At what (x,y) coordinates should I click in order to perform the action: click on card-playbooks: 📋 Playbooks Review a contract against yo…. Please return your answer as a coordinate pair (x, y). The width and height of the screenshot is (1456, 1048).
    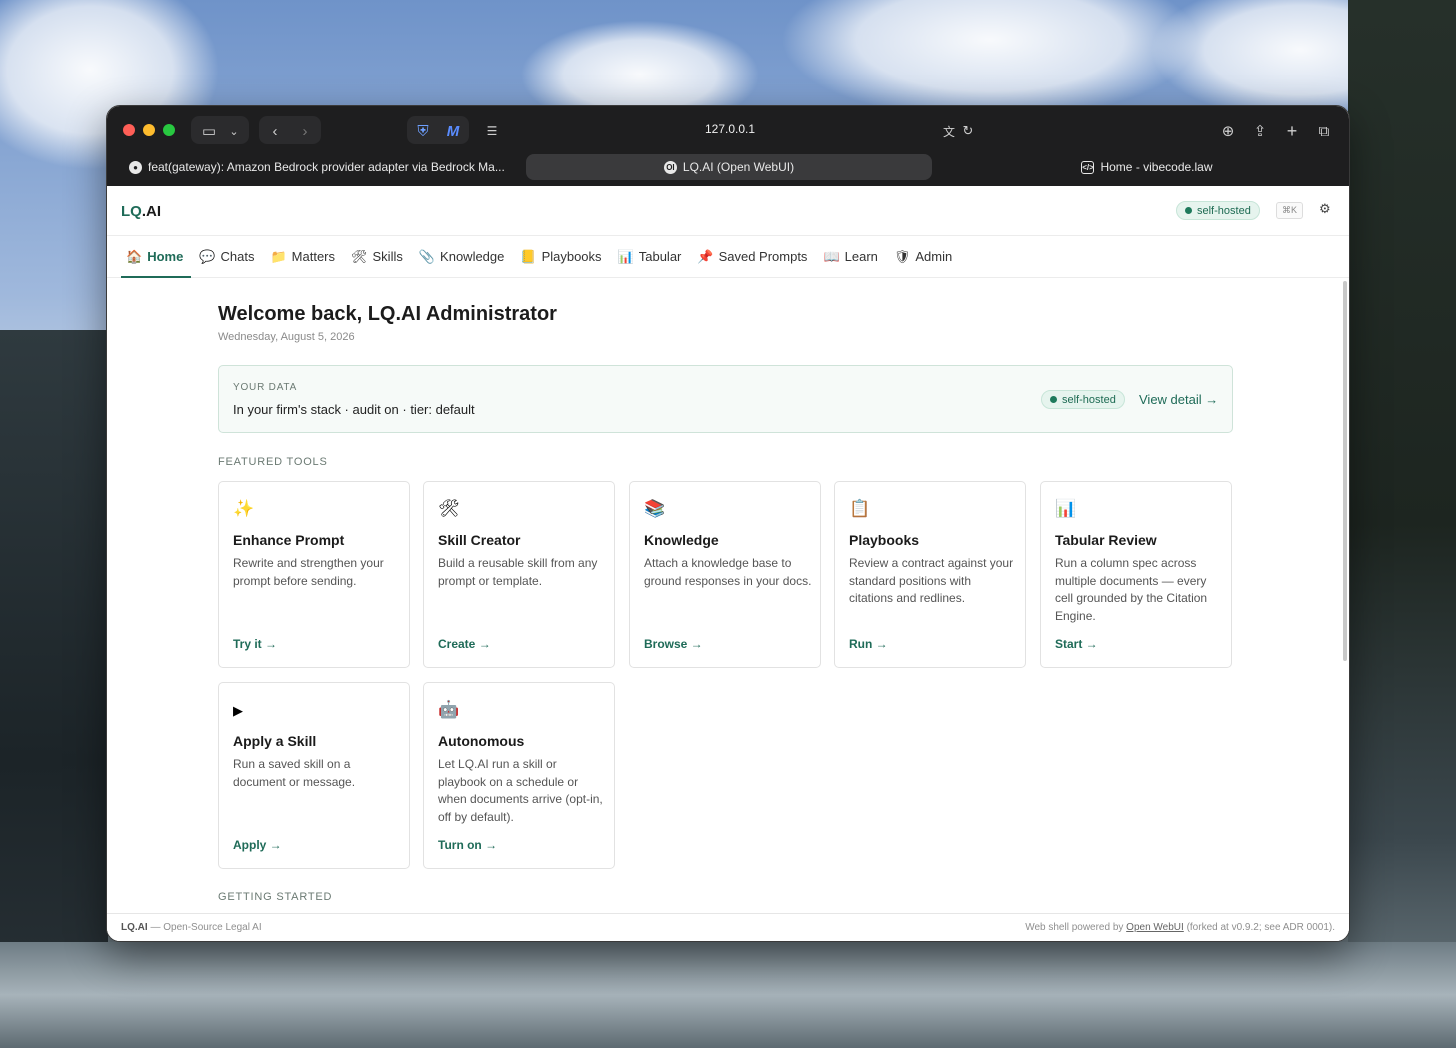
    Looking at the image, I should click on (930, 574).